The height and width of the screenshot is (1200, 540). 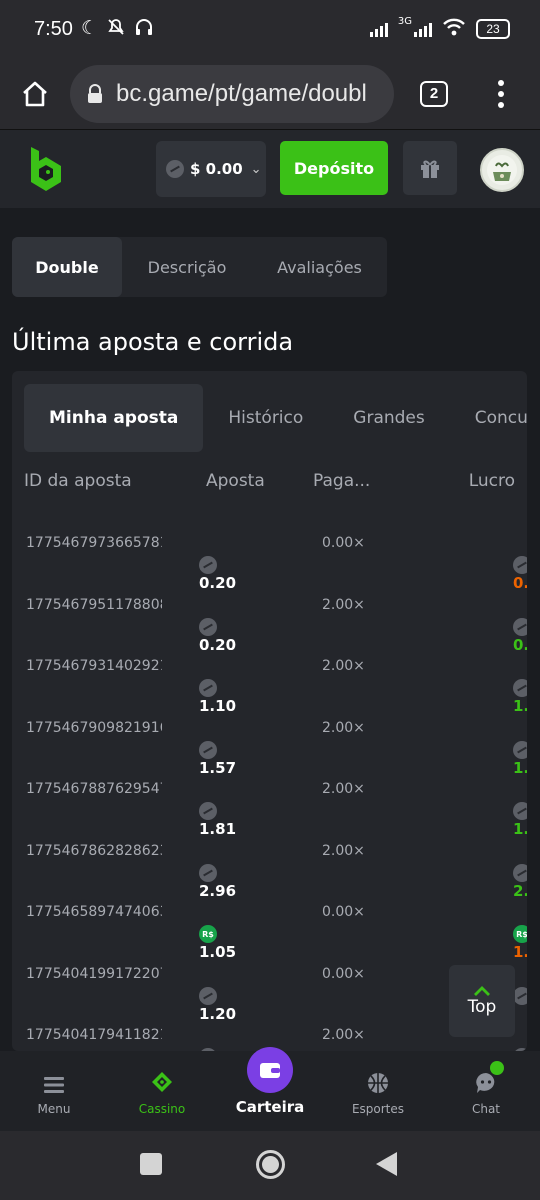 What do you see at coordinates (94, 851) in the screenshot?
I see `bet-id: 1775467862828623` at bounding box center [94, 851].